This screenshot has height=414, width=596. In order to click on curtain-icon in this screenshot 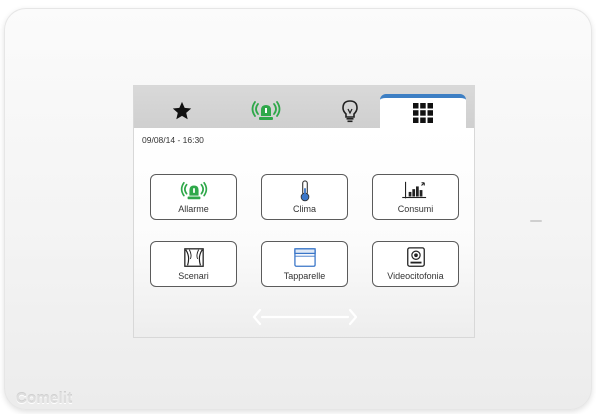, I will do `click(194, 258)`.